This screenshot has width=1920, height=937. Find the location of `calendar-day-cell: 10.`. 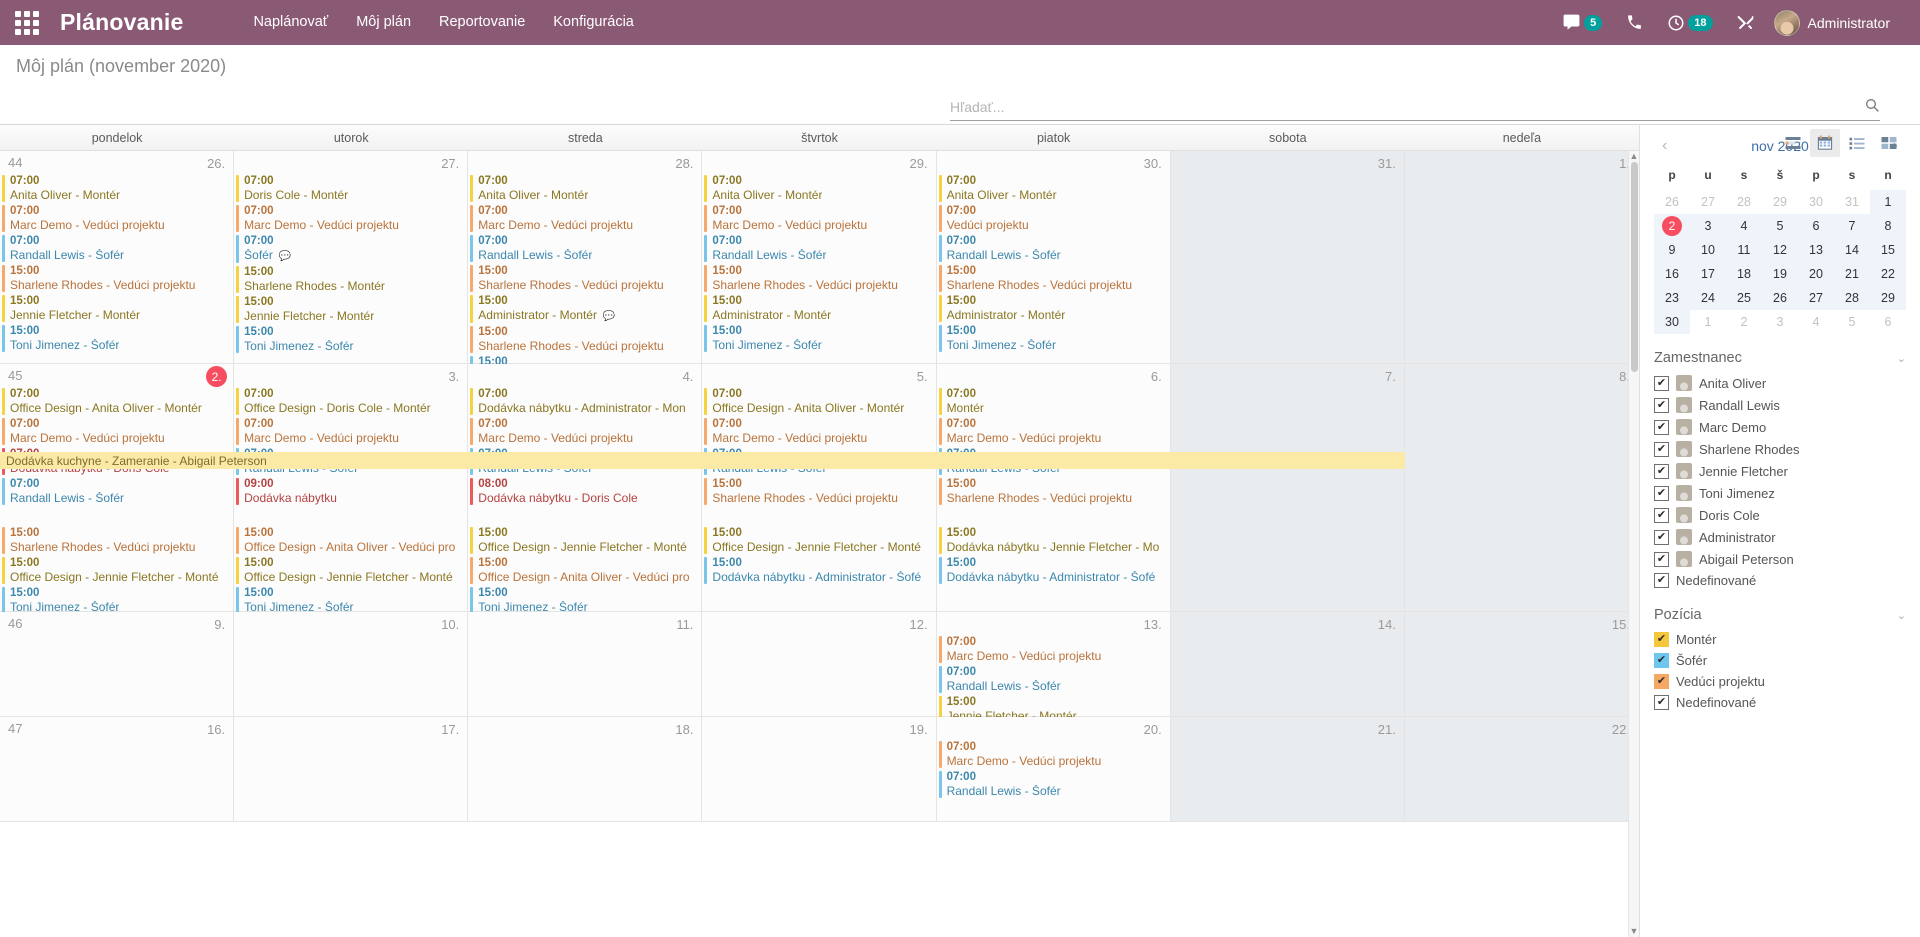

calendar-day-cell: 10. is located at coordinates (351, 664).